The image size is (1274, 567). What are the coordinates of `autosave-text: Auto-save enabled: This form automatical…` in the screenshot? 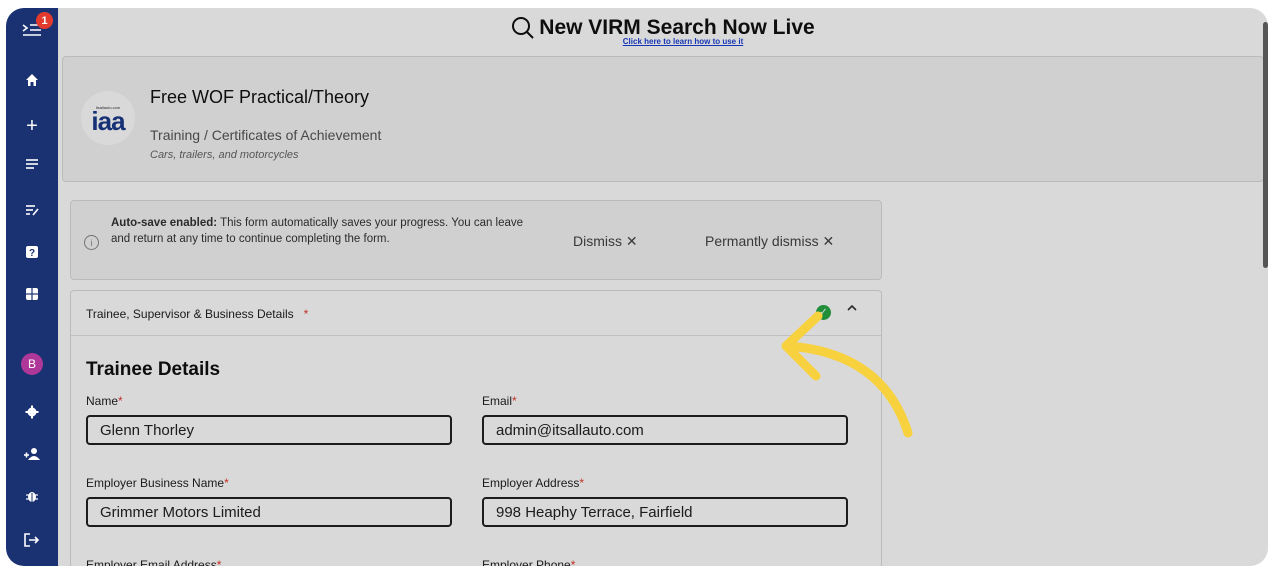 It's located at (326, 231).